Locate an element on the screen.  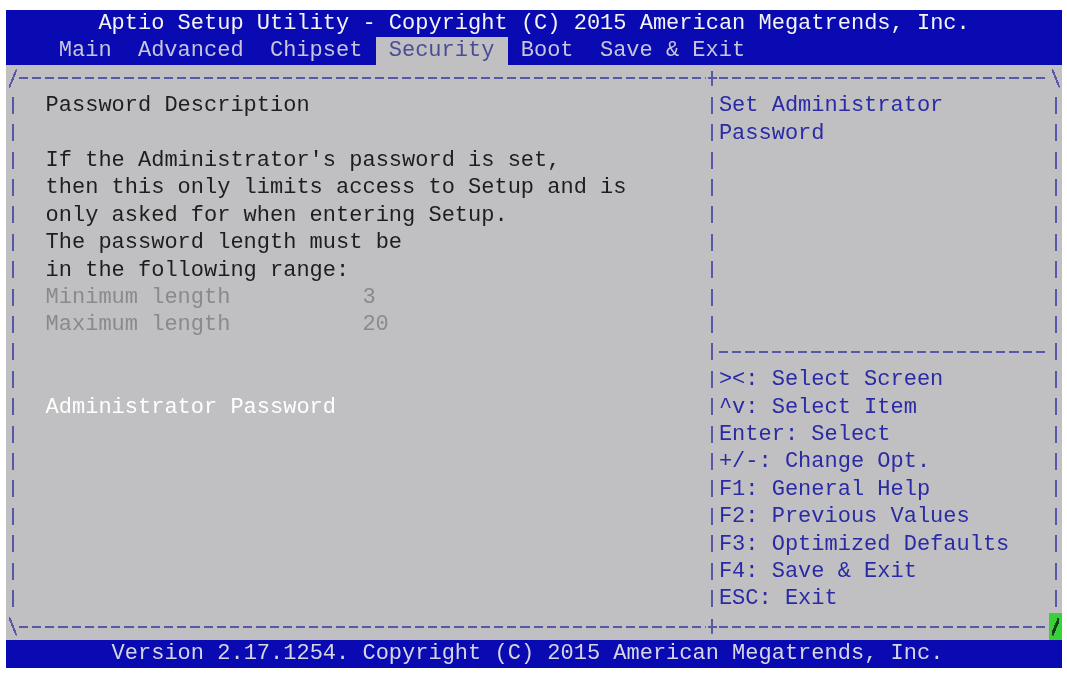
key-hint: F3: Optimized Defaults is located at coordinates (864, 544).